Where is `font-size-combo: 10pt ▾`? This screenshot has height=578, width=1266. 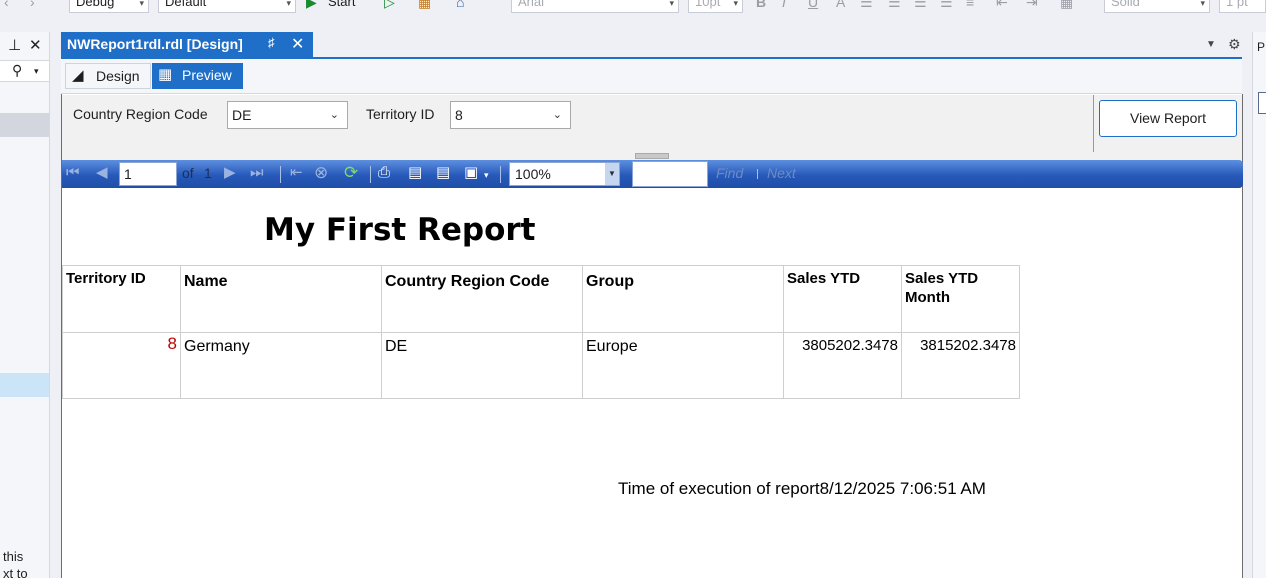 font-size-combo: 10pt ▾ is located at coordinates (715, 6).